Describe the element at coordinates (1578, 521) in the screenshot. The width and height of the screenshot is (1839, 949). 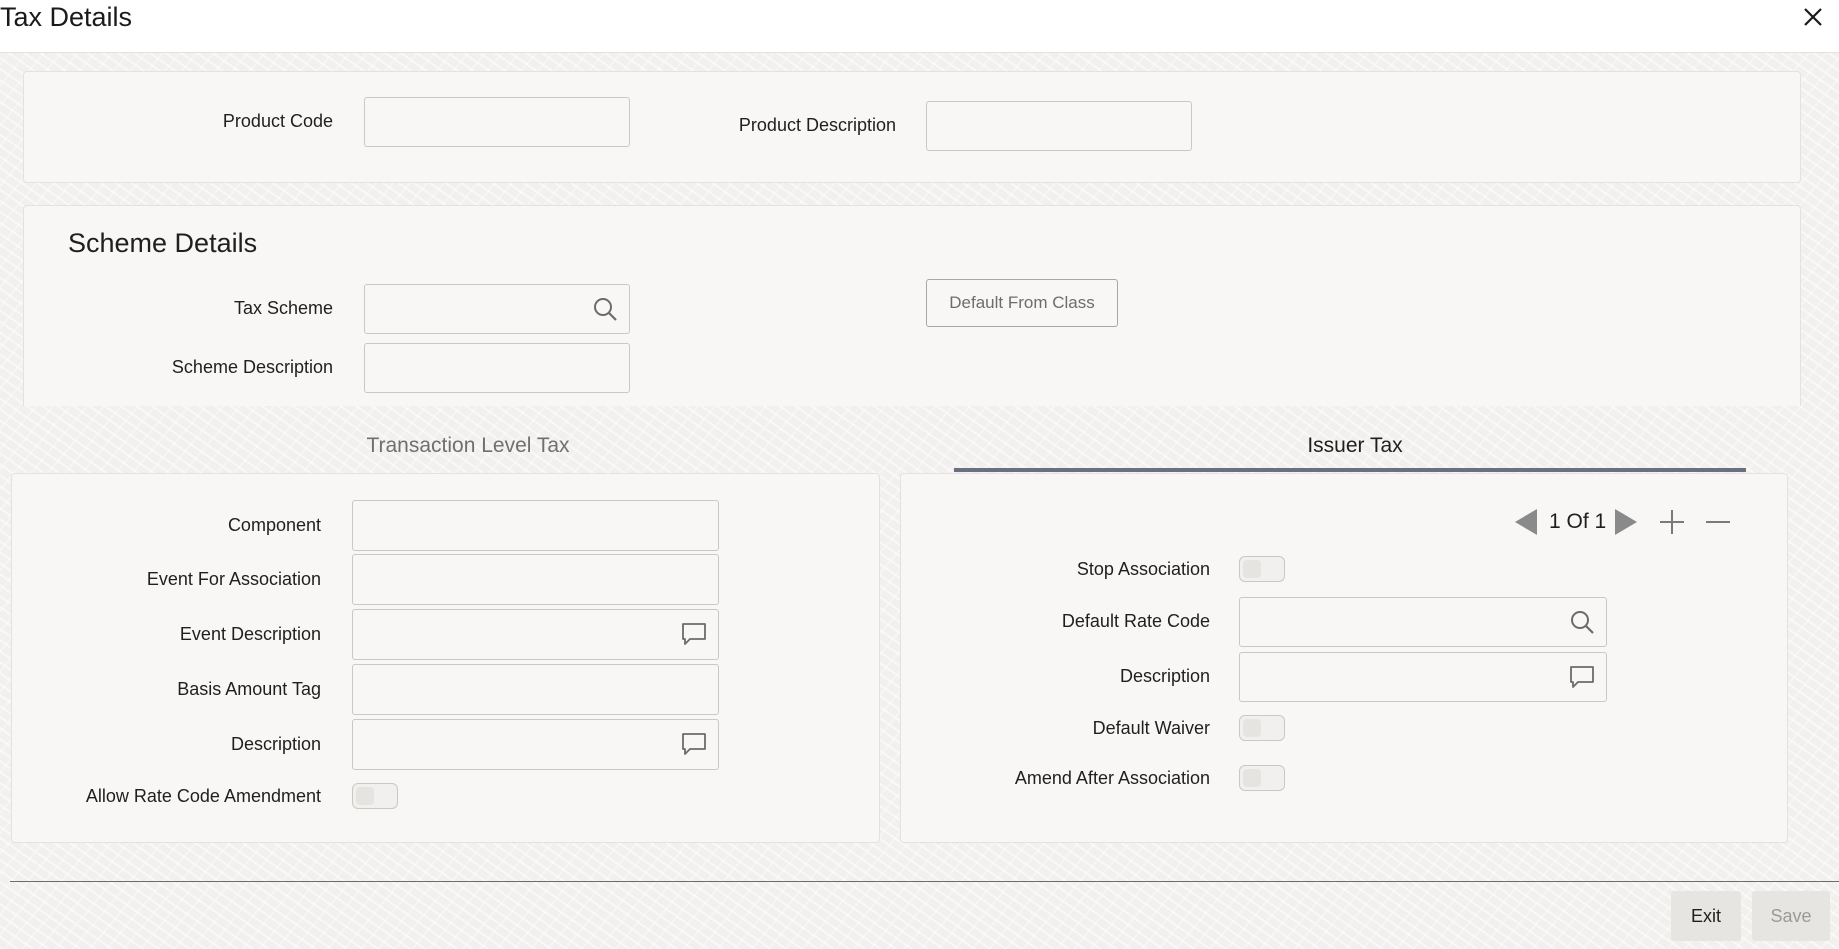
I see `record-pager-text: 1 Of 1` at that location.